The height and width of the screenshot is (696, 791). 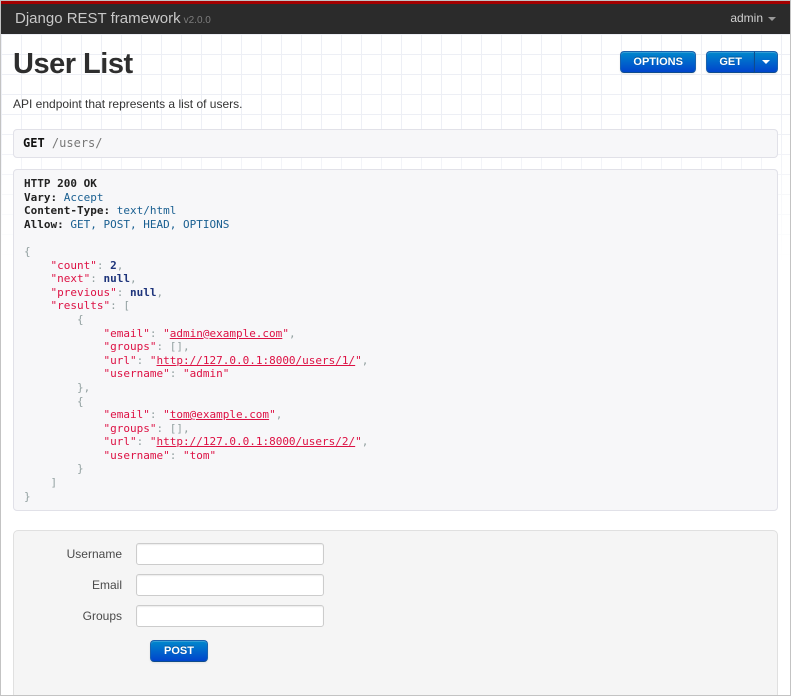 I want to click on email-input, so click(x=230, y=585).